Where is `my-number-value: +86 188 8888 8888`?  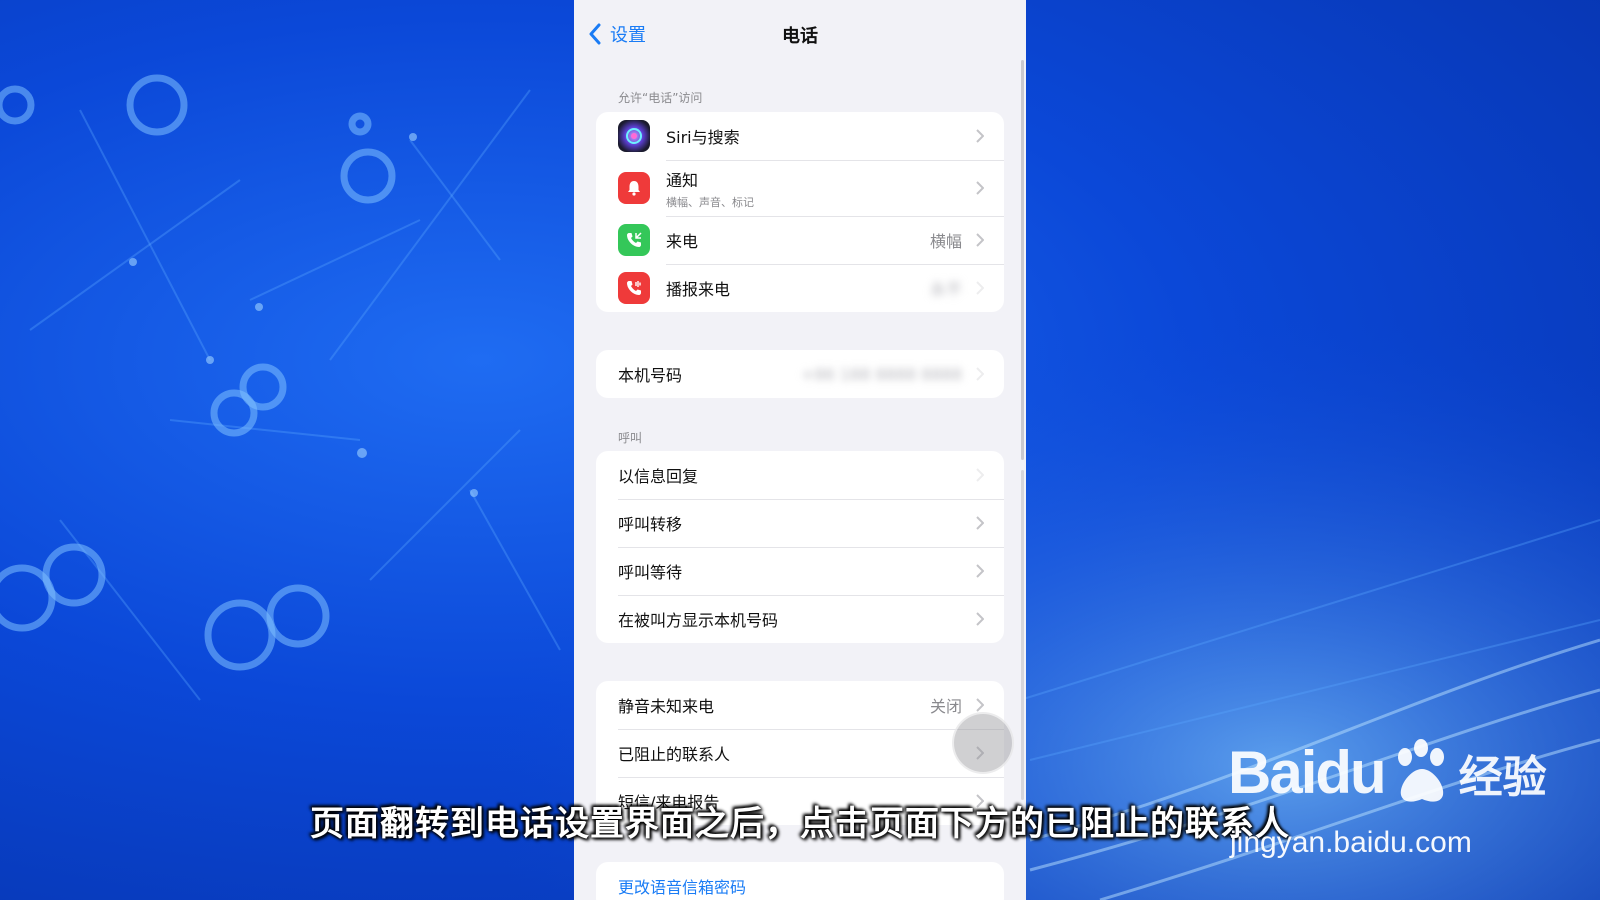
my-number-value: +86 188 8888 8888 is located at coordinates (881, 374).